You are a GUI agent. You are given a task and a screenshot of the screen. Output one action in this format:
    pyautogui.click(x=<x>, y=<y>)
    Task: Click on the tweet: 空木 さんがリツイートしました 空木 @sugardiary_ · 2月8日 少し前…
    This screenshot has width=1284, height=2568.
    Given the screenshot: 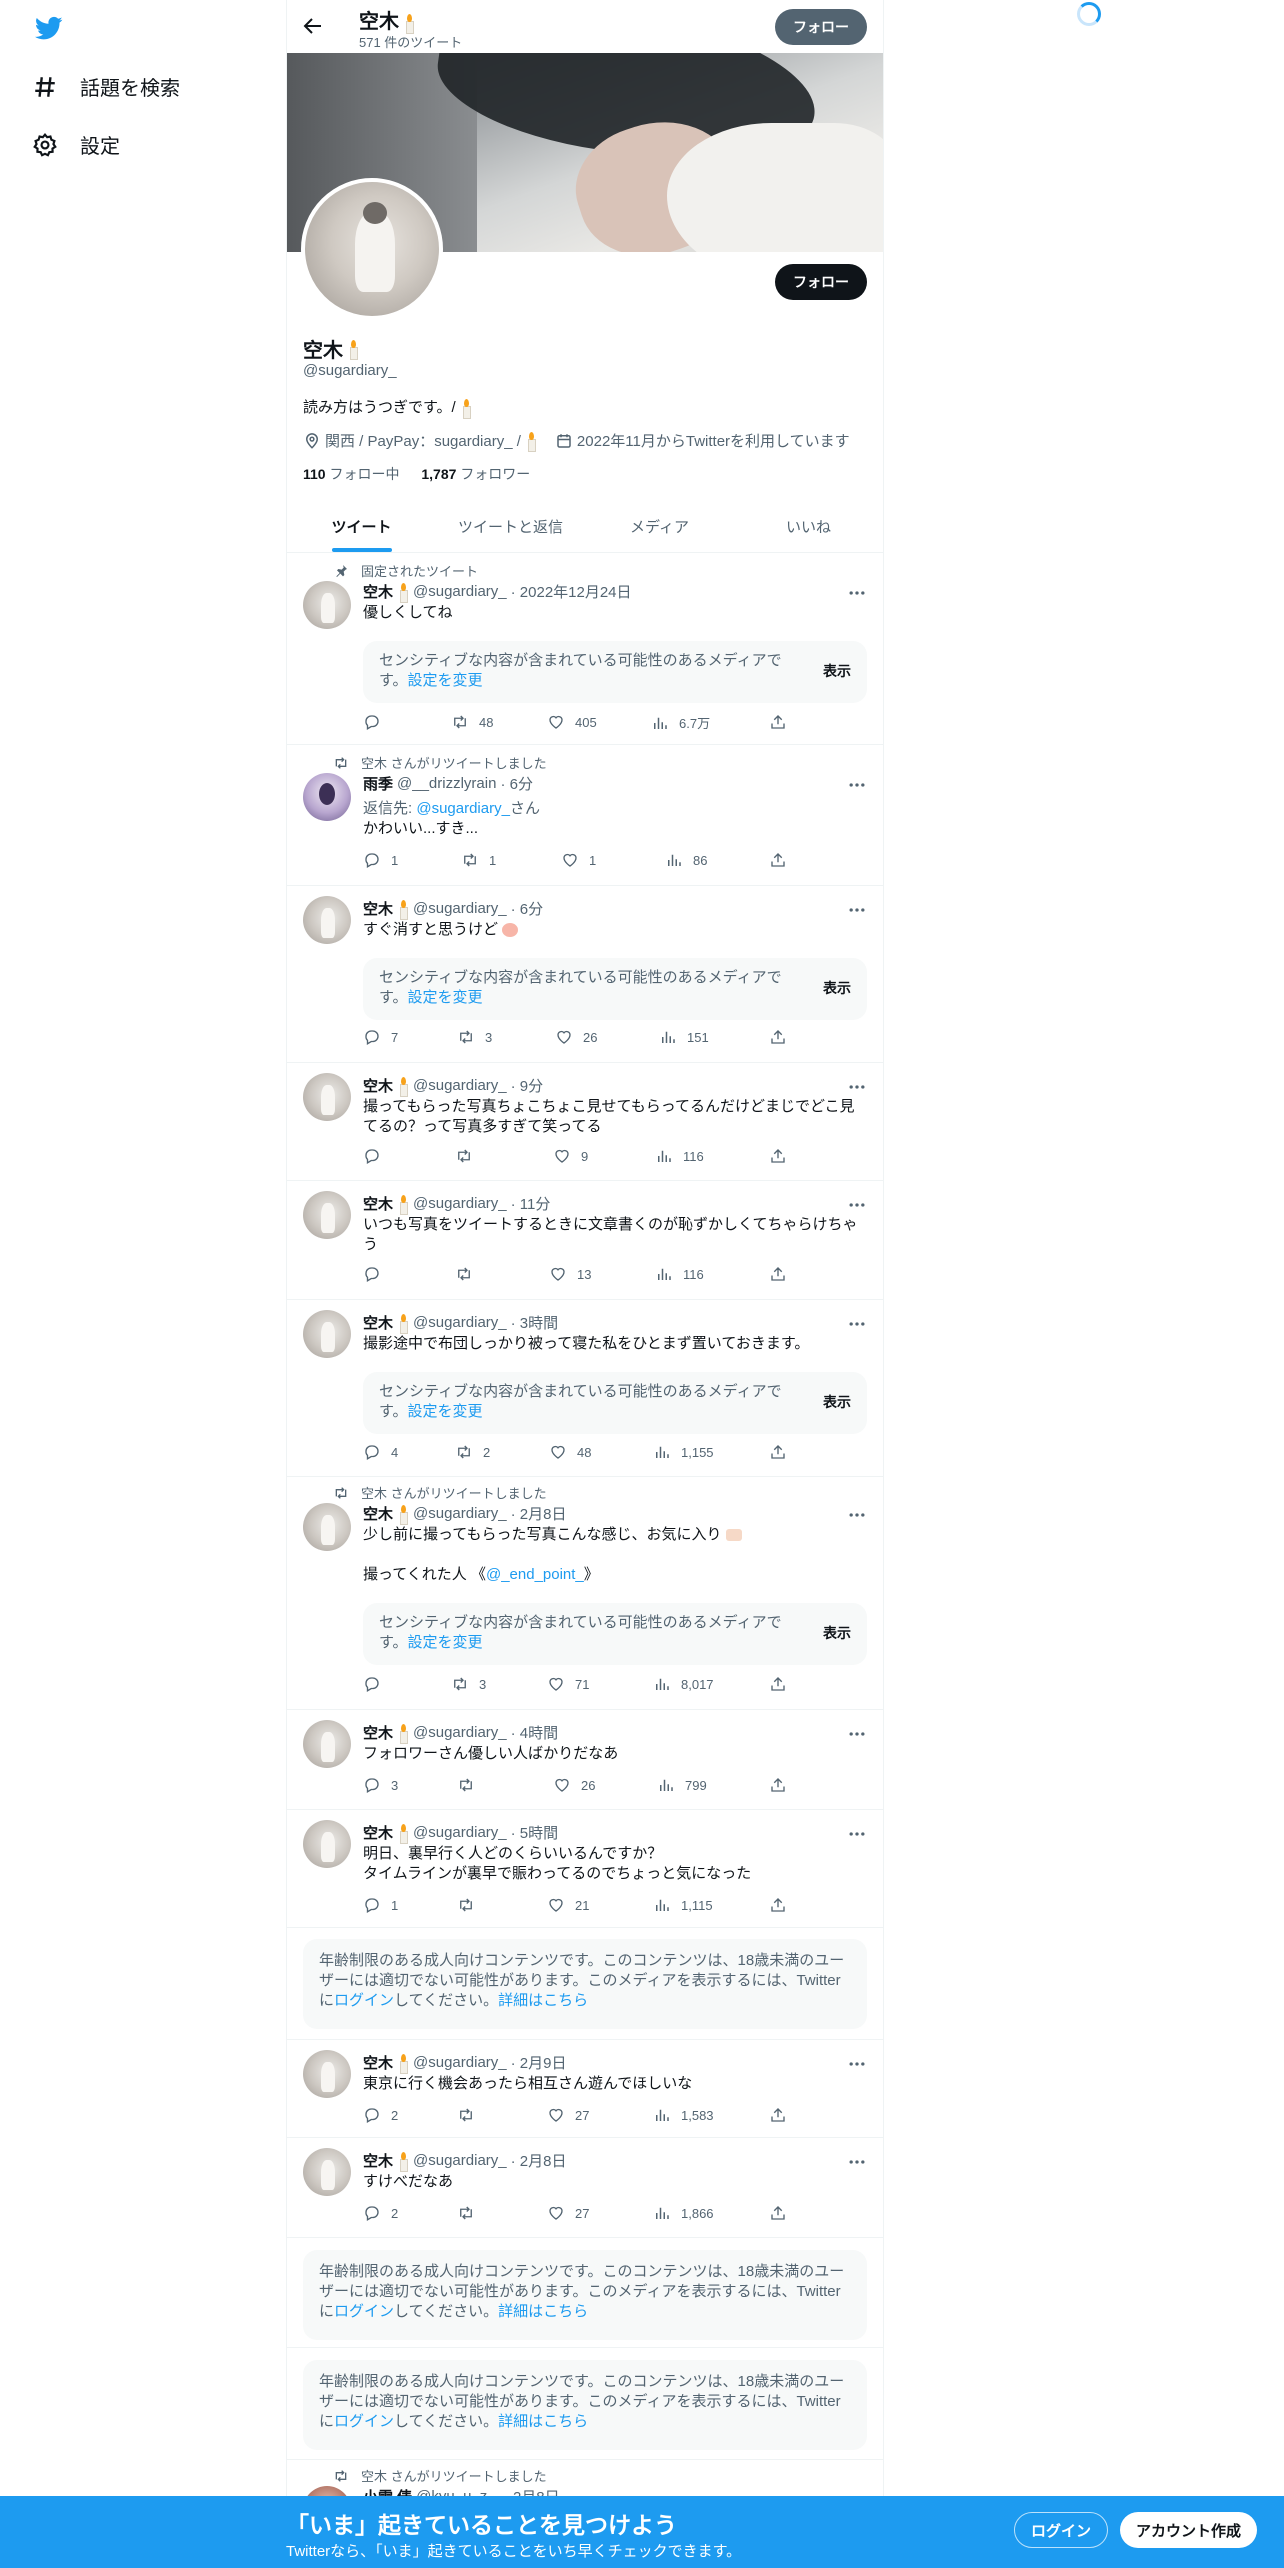 What is the action you would take?
    pyautogui.click(x=585, y=1593)
    